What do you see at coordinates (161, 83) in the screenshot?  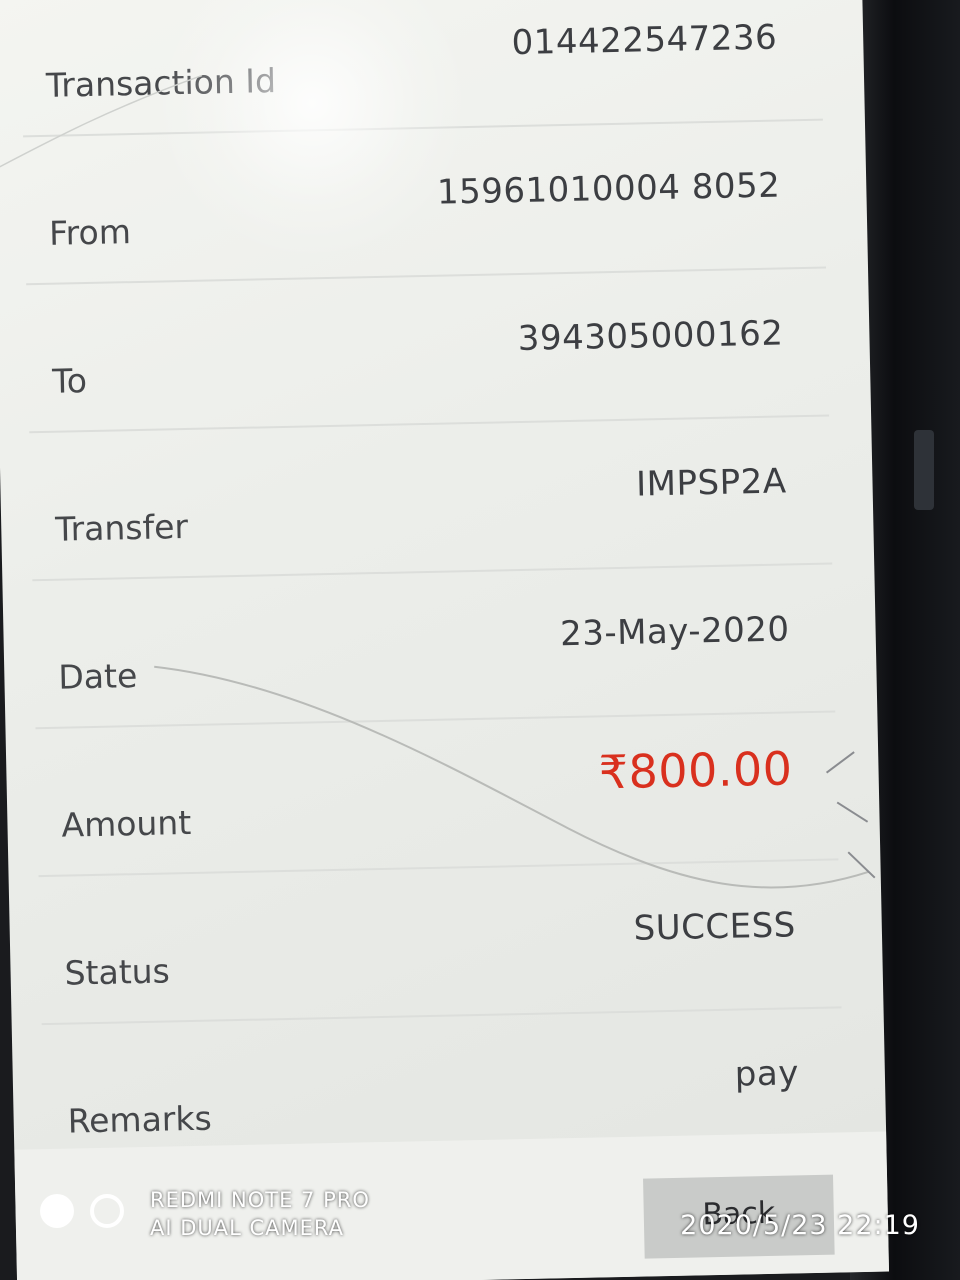 I see `transaction-id-label: Transaction Id` at bounding box center [161, 83].